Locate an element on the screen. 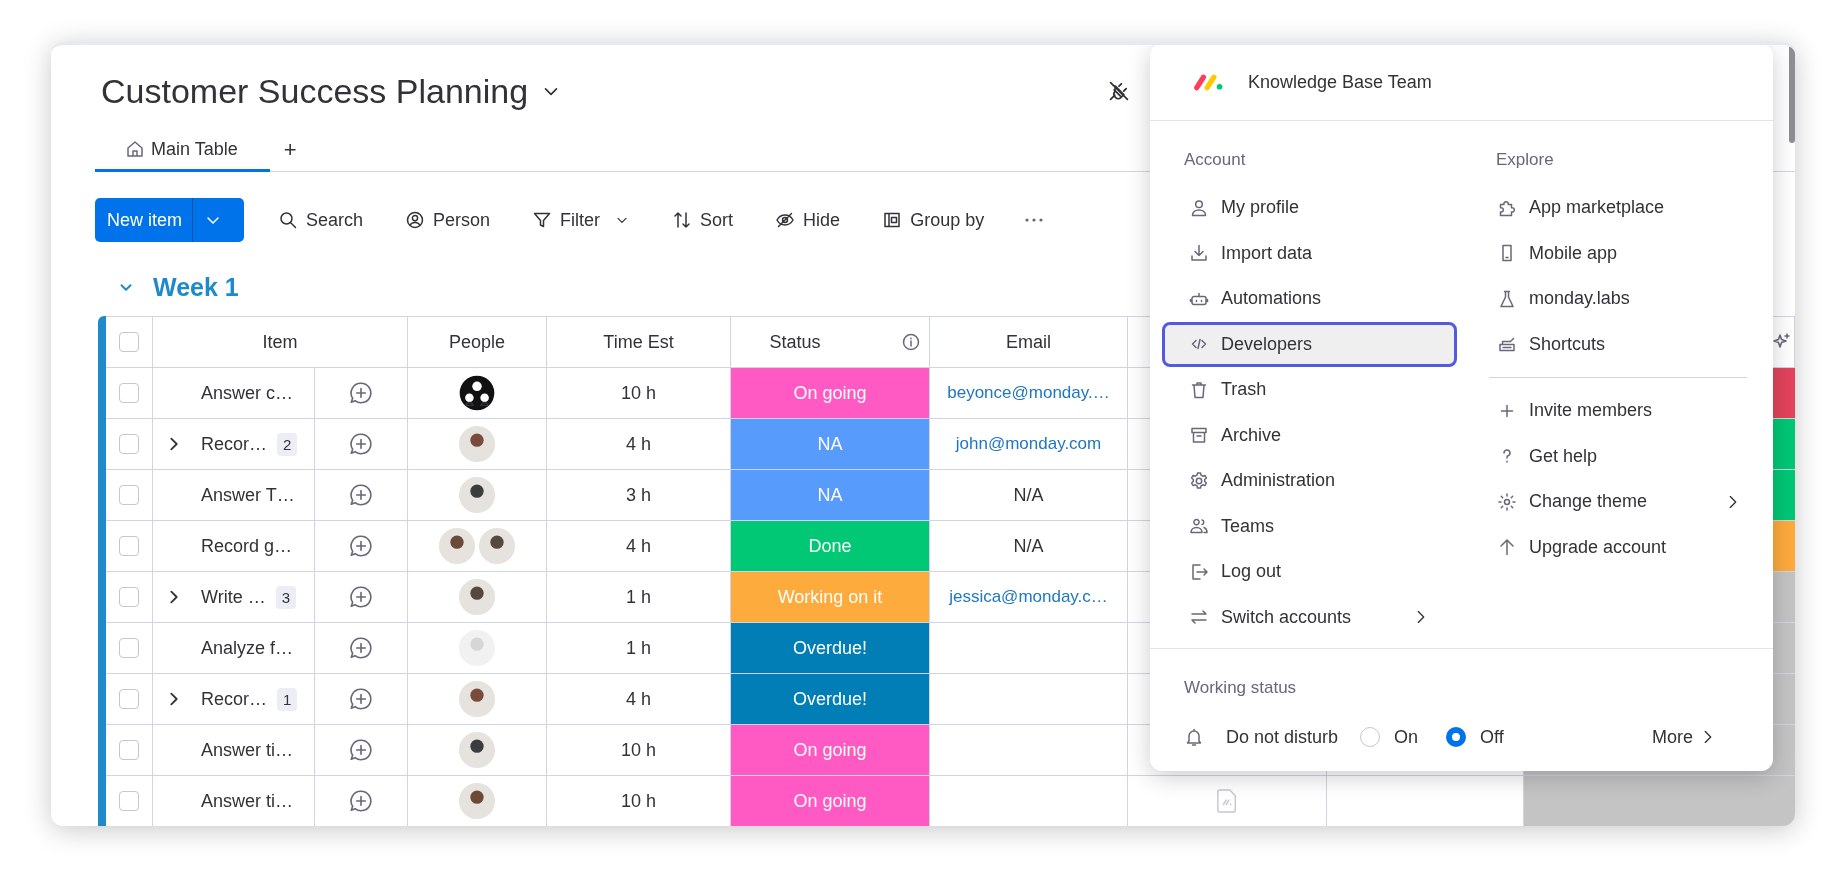 The height and width of the screenshot is (891, 1846). radio-option: On is located at coordinates (1389, 737).